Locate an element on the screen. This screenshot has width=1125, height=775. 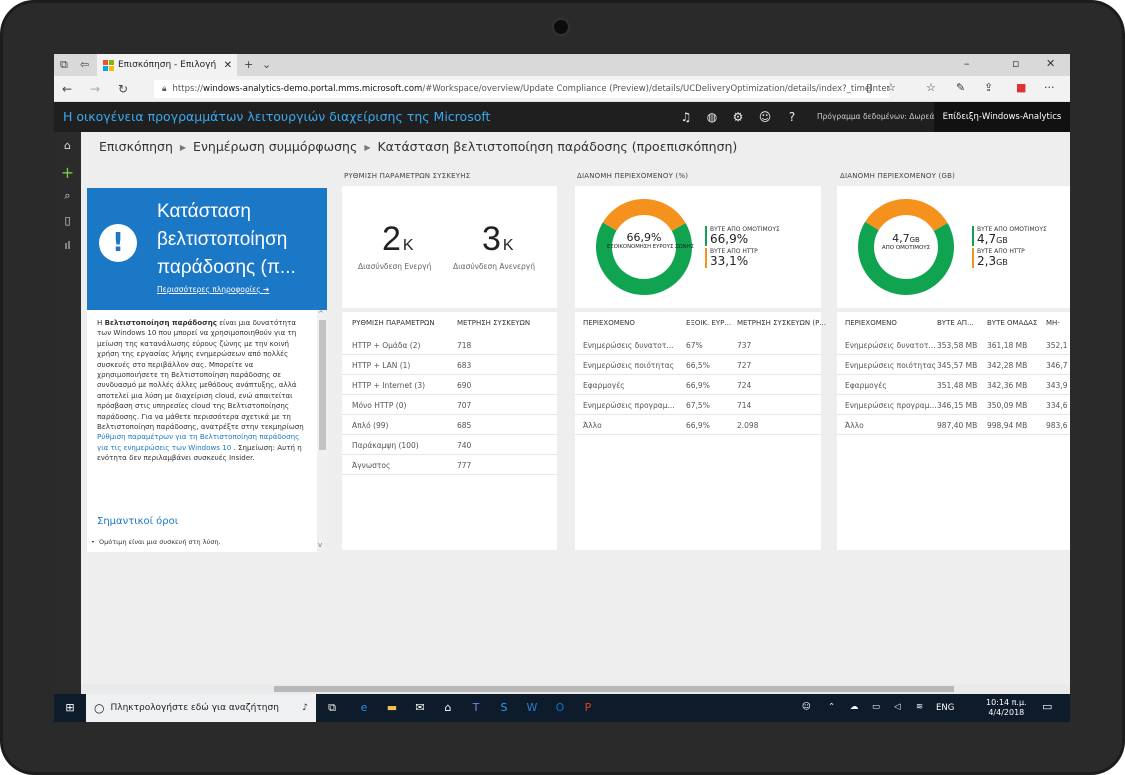
table-row: Ενημερώσεις ποιότητας 66,5% 727 is located at coordinates (698, 365).